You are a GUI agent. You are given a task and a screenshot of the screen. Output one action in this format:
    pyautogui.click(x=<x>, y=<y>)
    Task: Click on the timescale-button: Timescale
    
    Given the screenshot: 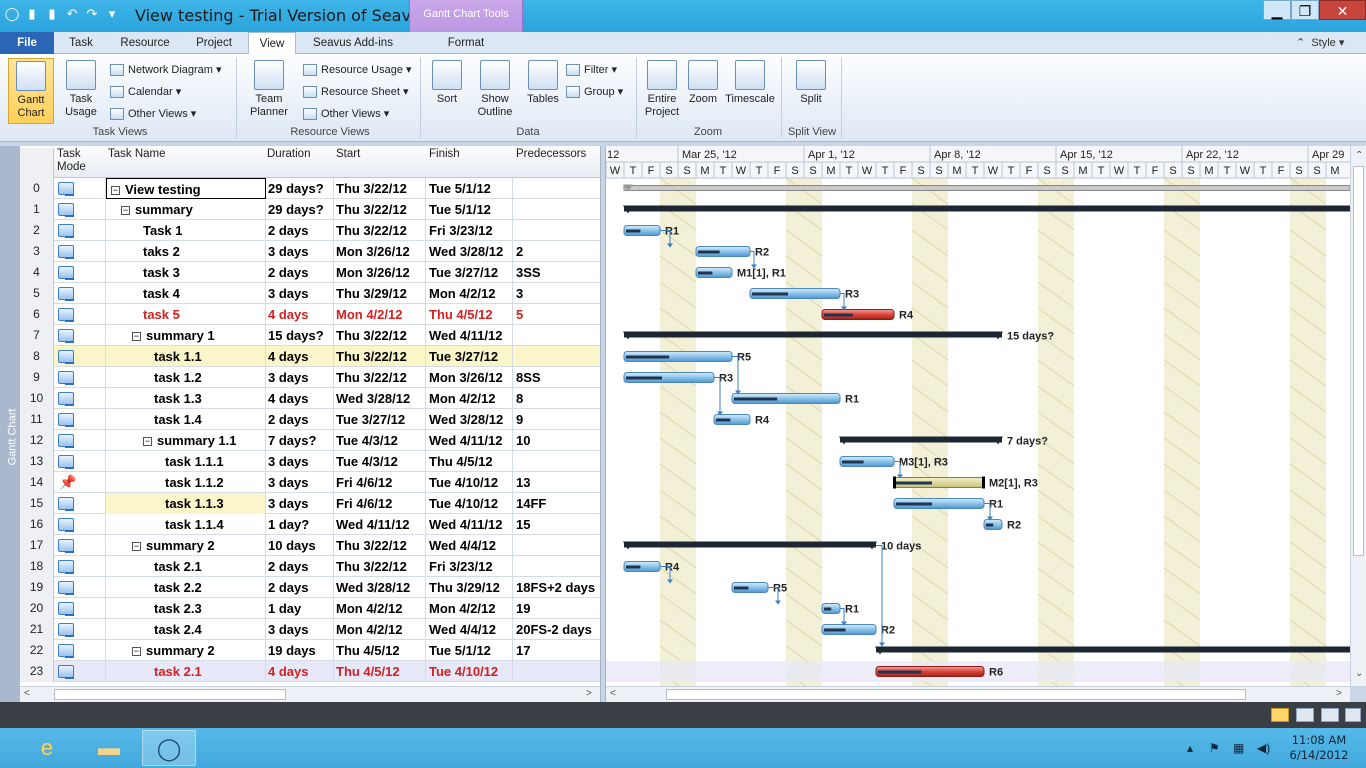 What is the action you would take?
    pyautogui.click(x=750, y=91)
    